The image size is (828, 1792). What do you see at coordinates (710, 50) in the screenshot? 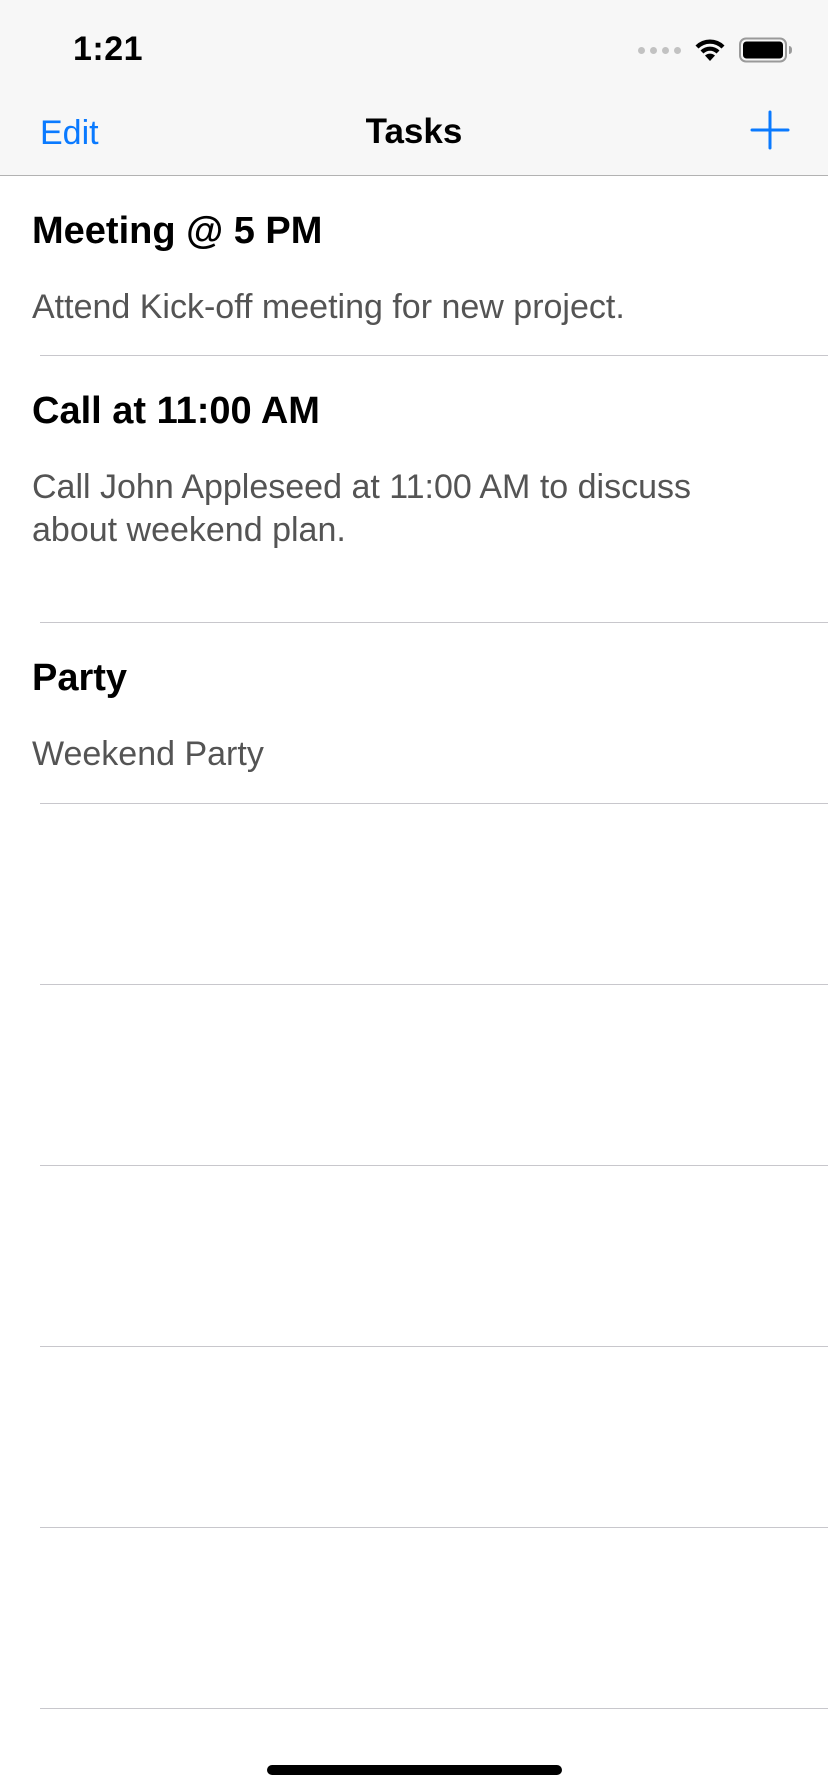
I see `wifi-icon` at bounding box center [710, 50].